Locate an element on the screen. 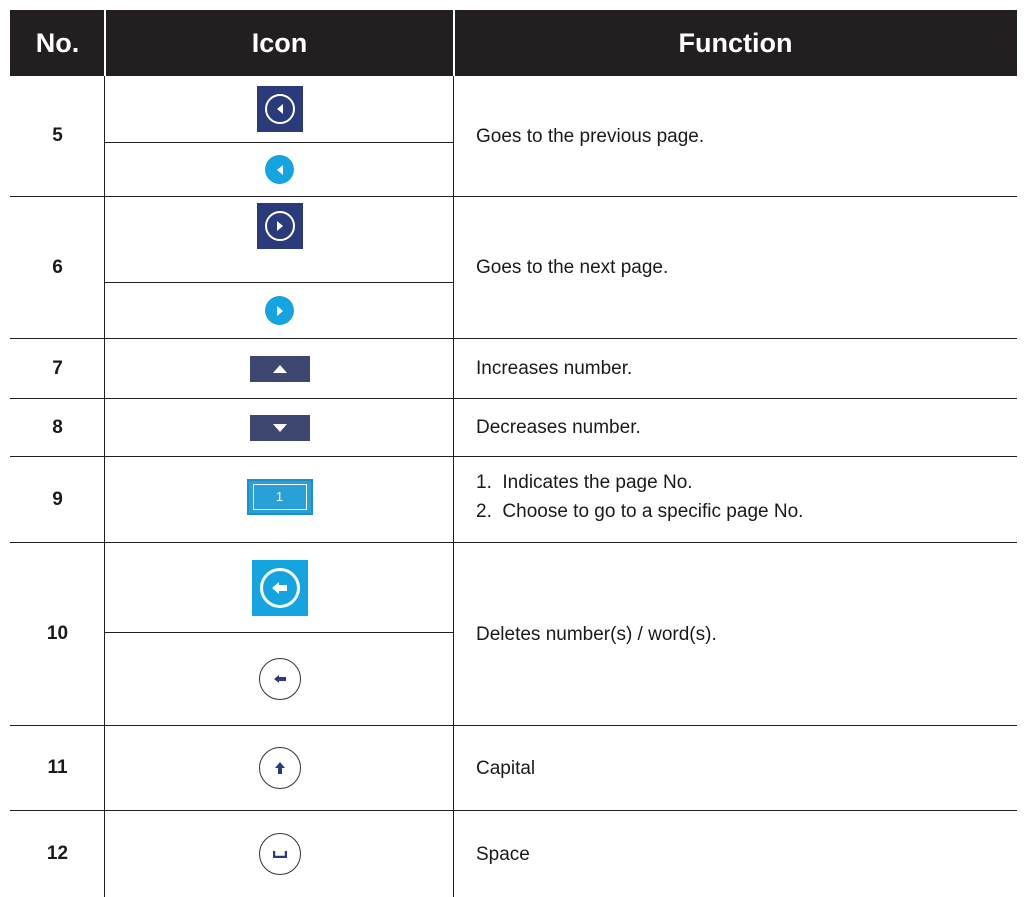 The width and height of the screenshot is (1027, 897). function-line: 2. Choose to go to a specific page No. is located at coordinates (640, 511).